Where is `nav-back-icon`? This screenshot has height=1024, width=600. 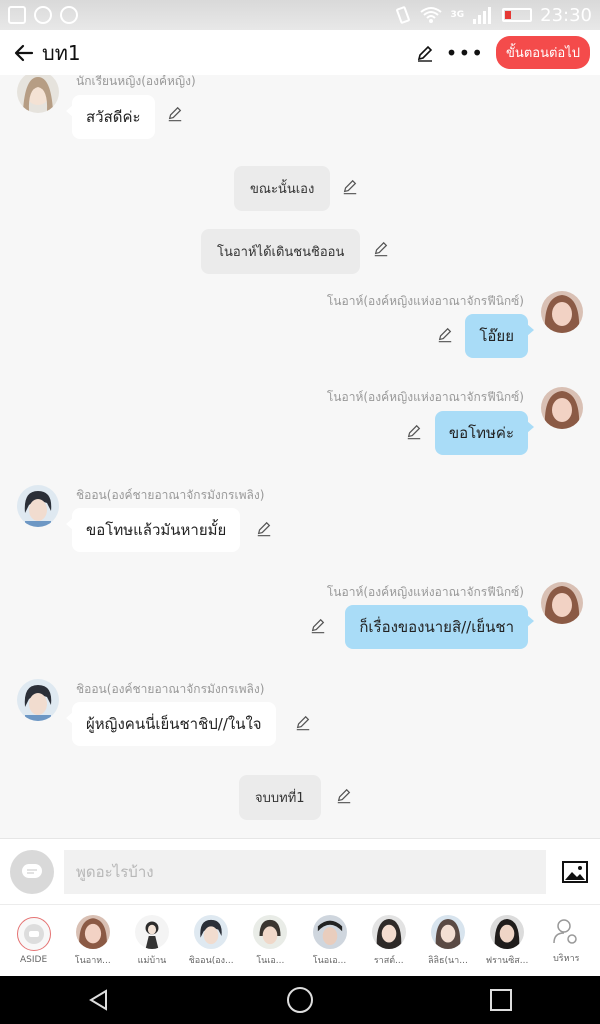 nav-back-icon is located at coordinates (99, 1000).